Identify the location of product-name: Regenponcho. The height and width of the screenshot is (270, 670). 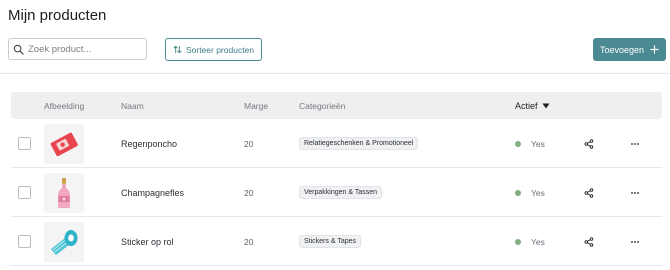
(149, 143).